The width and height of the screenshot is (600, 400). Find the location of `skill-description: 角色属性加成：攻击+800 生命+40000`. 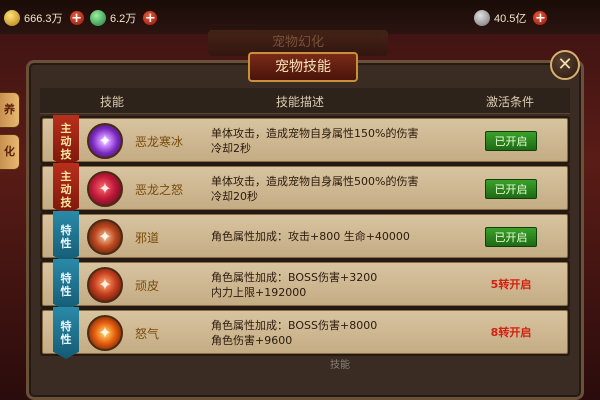

skill-description: 角色属性加成：攻击+800 生命+40000 is located at coordinates (310, 236).